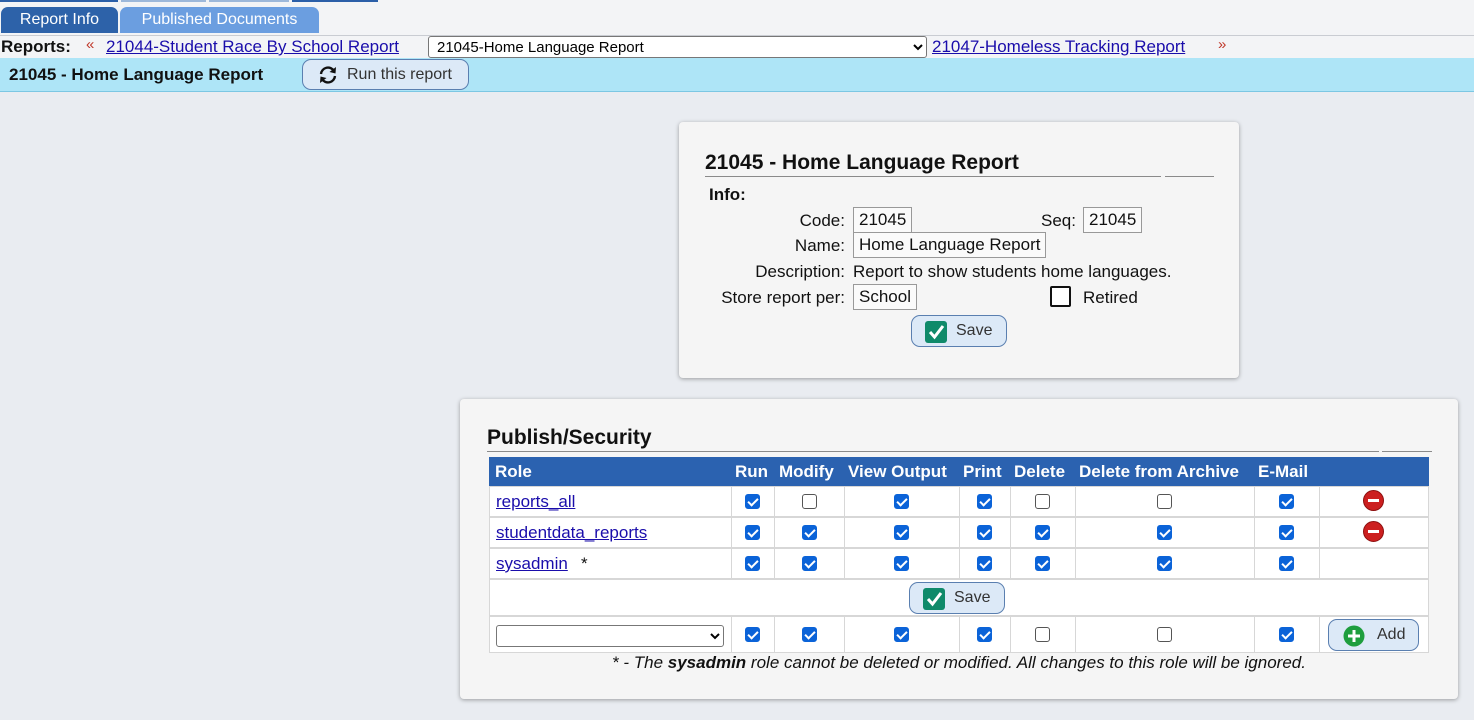 This screenshot has height=720, width=1474. Describe the element at coordinates (1058, 220) in the screenshot. I see `seq-label: Seq:` at that location.